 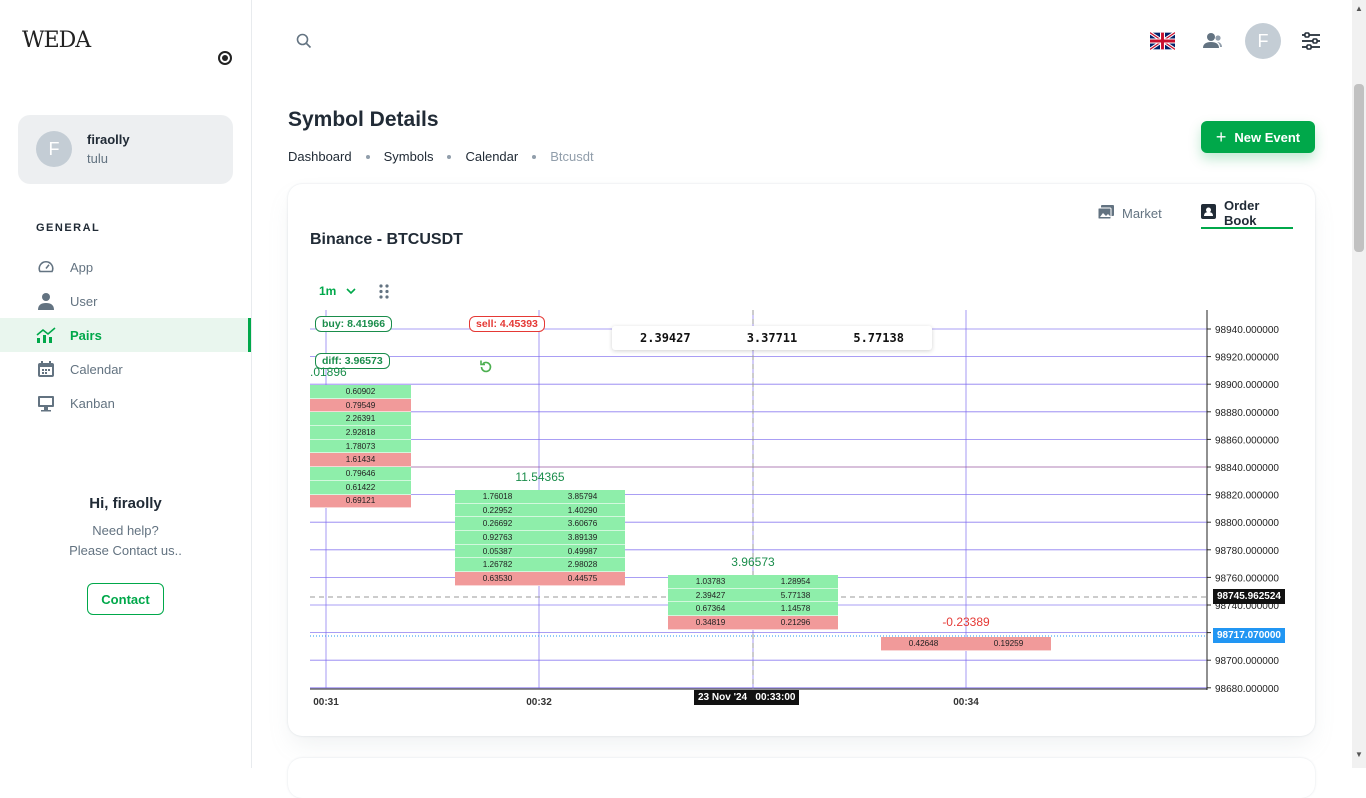 I want to click on breadcrumb: Dashboard Symbols Calendar Btcusdt, so click(x=441, y=156).